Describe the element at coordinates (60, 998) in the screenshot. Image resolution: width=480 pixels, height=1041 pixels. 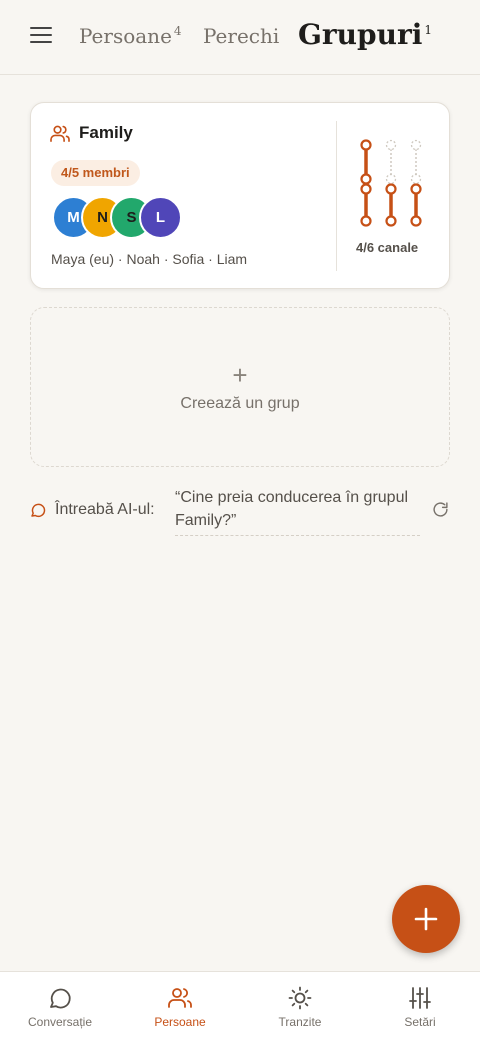
I see `chat-icon` at that location.